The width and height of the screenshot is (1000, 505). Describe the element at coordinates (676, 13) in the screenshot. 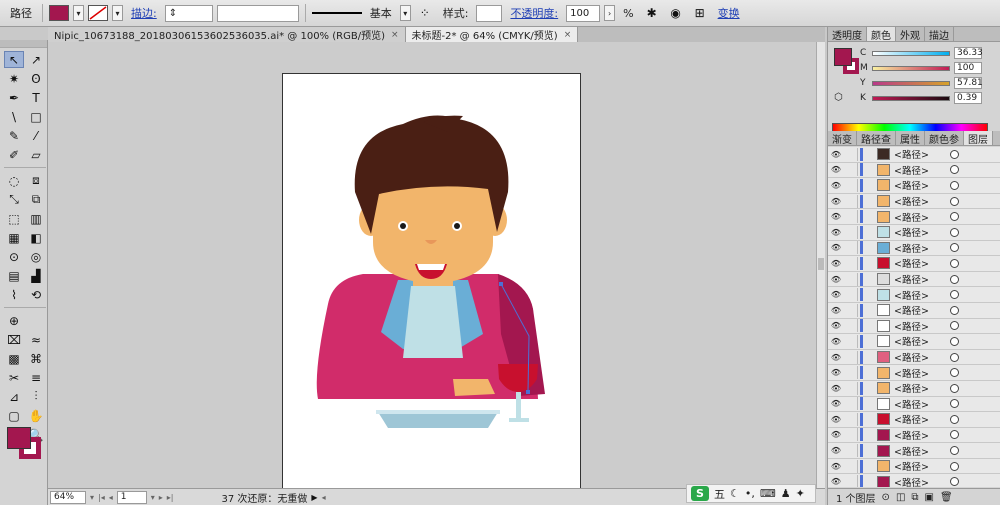

I see `globe-icon: ◉` at that location.